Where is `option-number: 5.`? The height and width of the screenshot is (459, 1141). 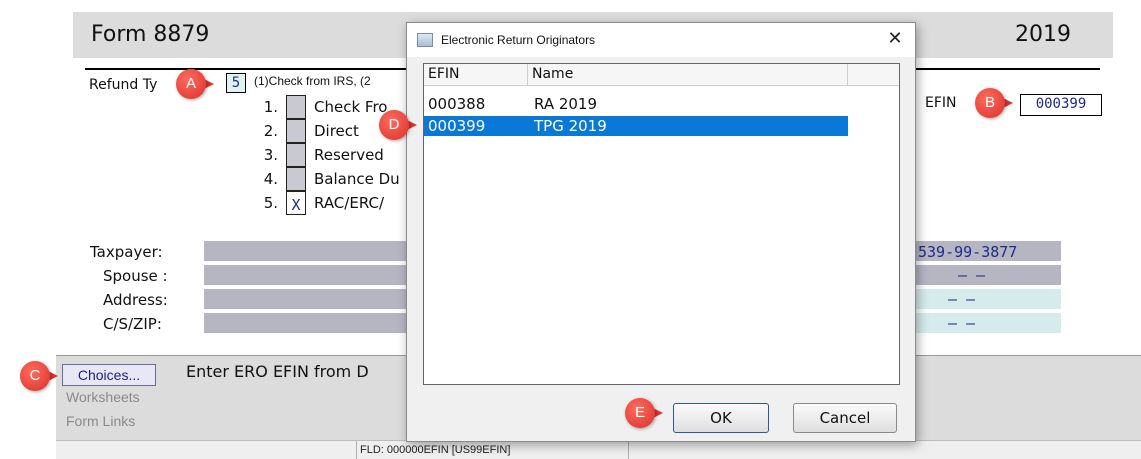
option-number: 5. is located at coordinates (270, 203).